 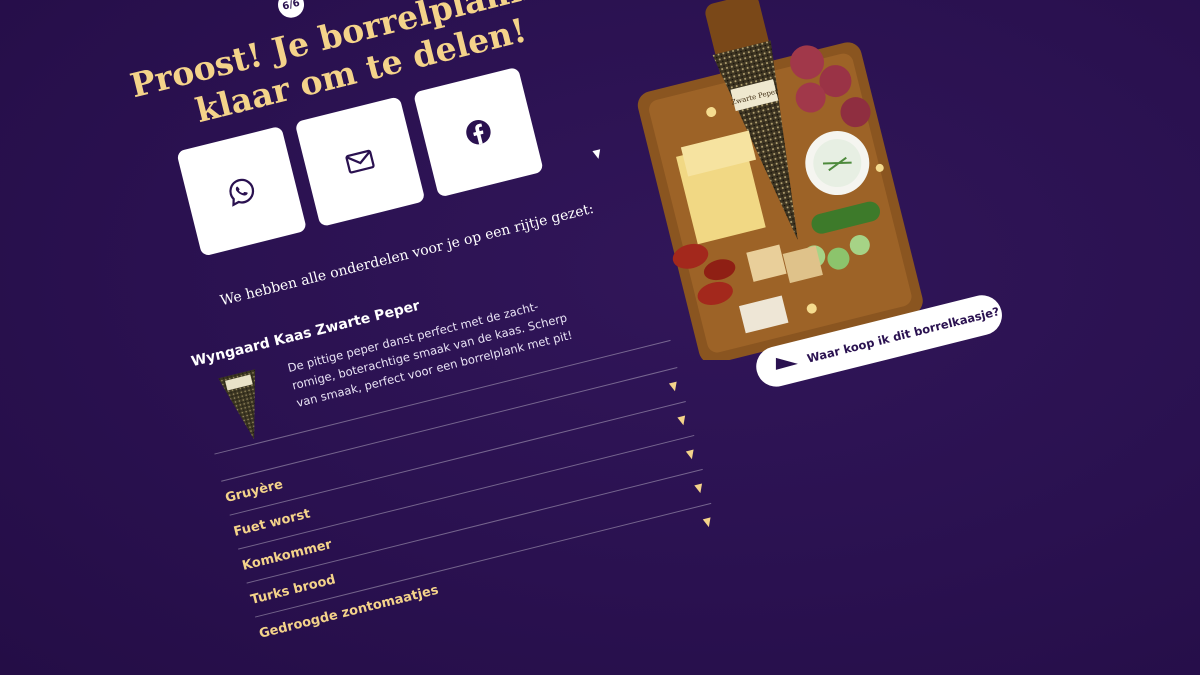 What do you see at coordinates (786, 363) in the screenshot?
I see `arrow-right-icon` at bounding box center [786, 363].